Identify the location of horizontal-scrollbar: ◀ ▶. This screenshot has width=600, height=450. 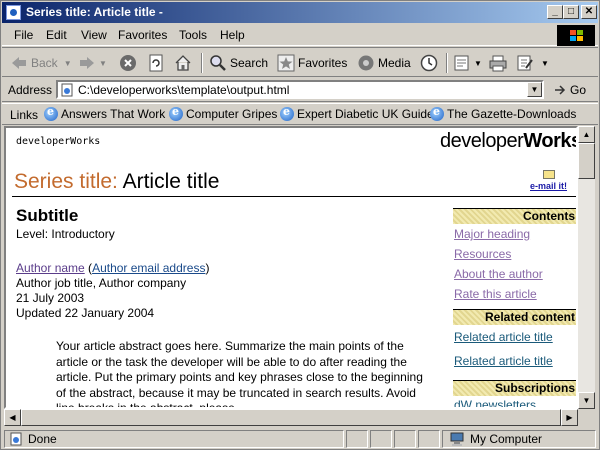
(291, 417).